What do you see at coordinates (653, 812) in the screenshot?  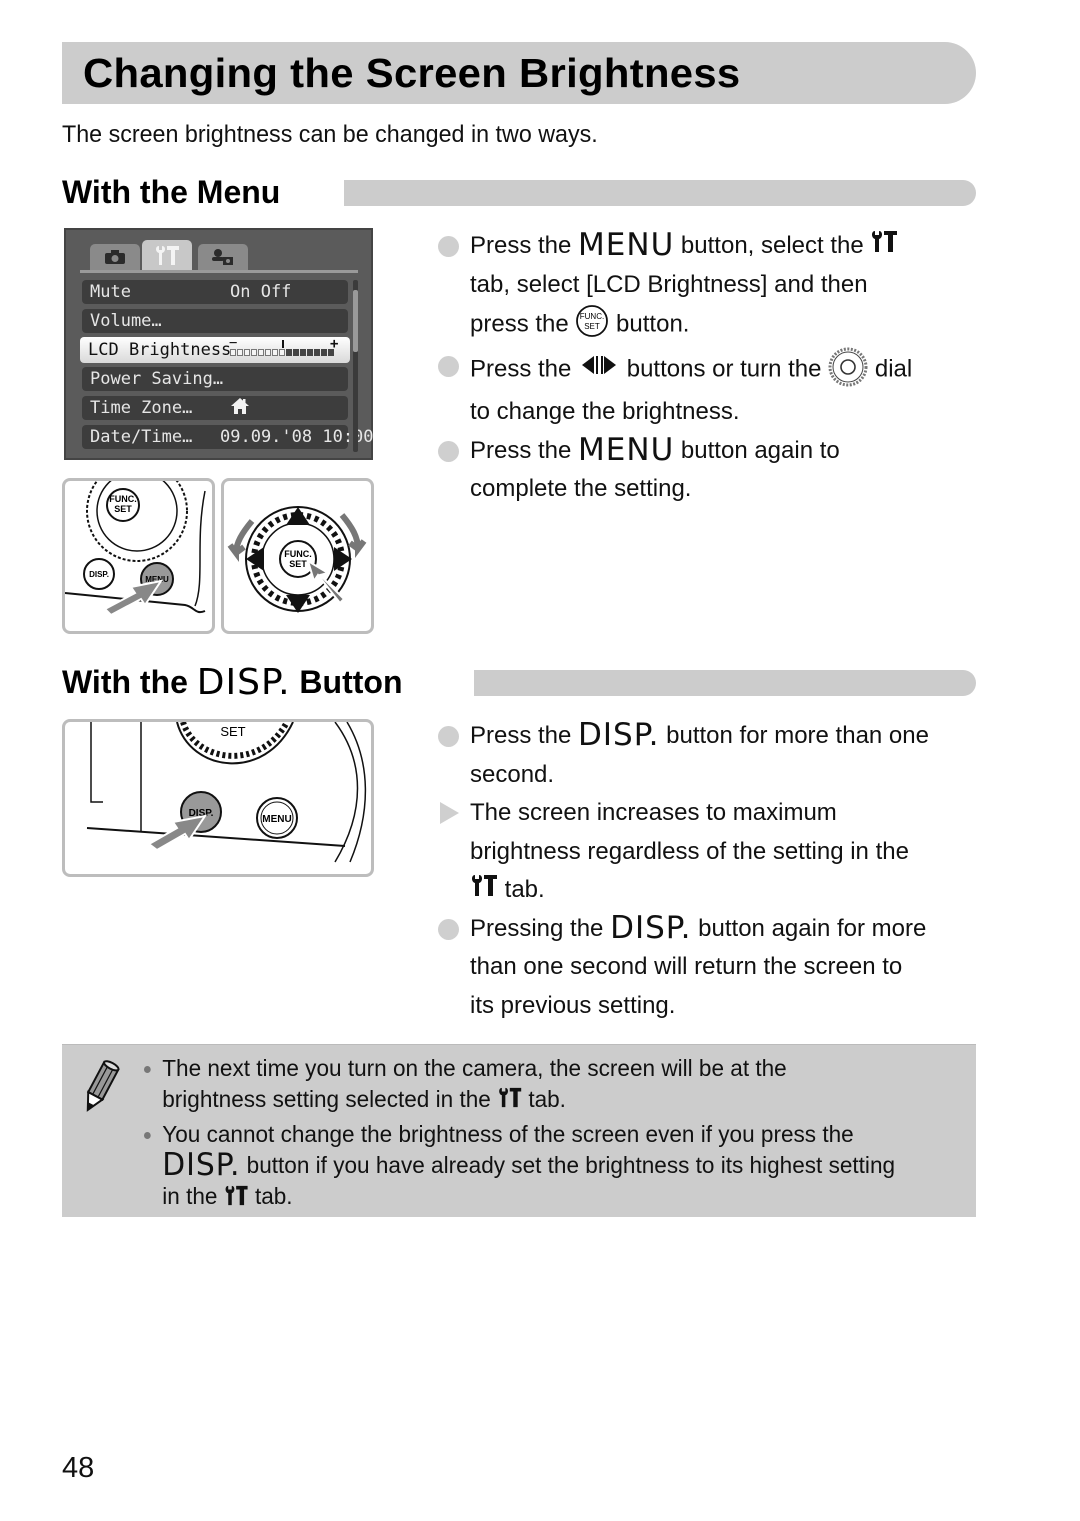 I see `step-text: The screen increases to maximum` at bounding box center [653, 812].